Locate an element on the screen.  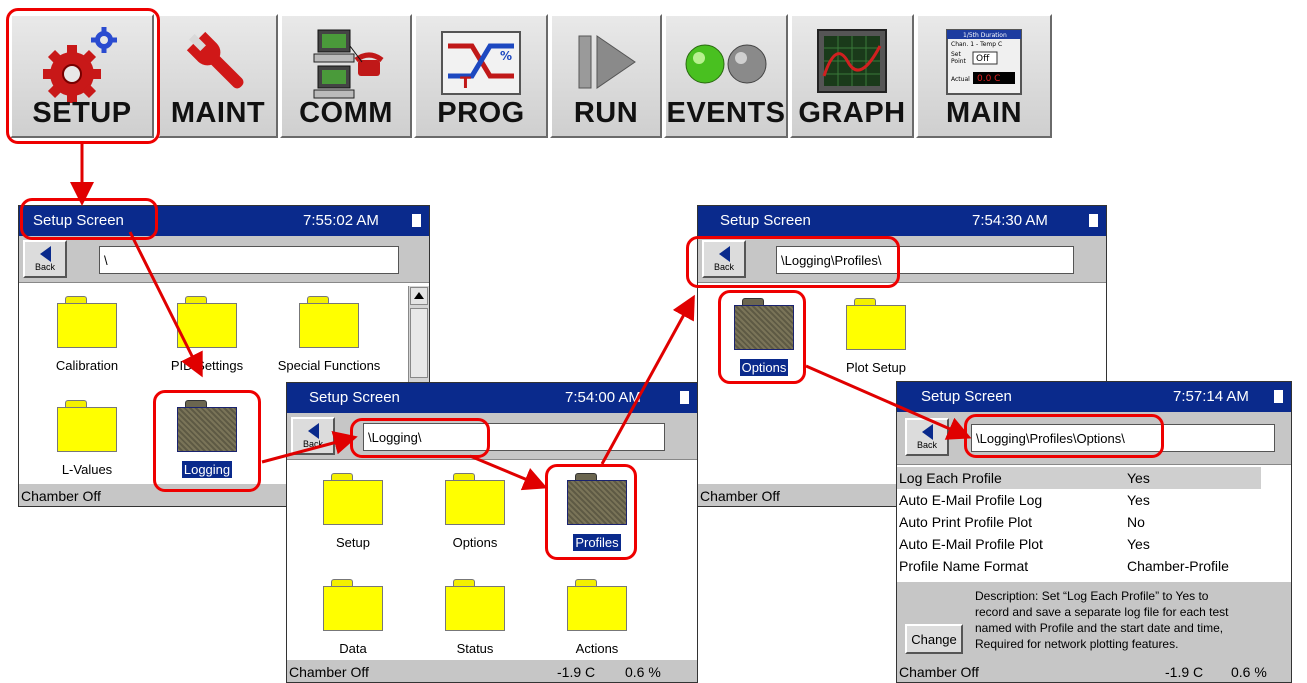
arrow-path-to-profiles is located at coordinates (508, 472).